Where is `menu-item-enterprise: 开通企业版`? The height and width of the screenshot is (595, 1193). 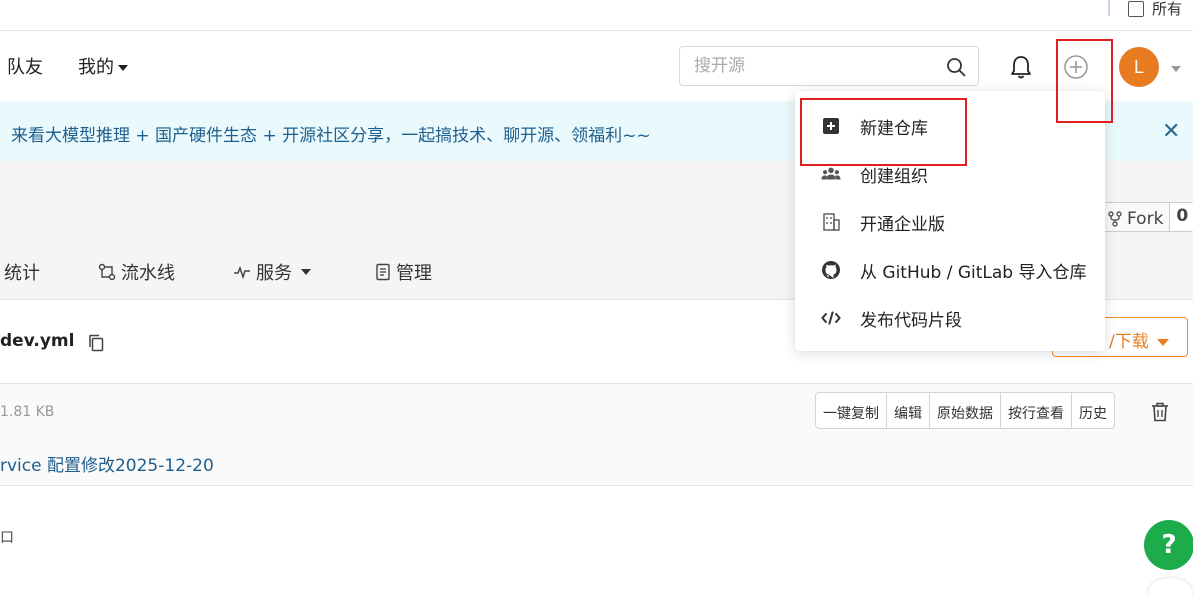 menu-item-enterprise: 开通企业版 is located at coordinates (950, 222).